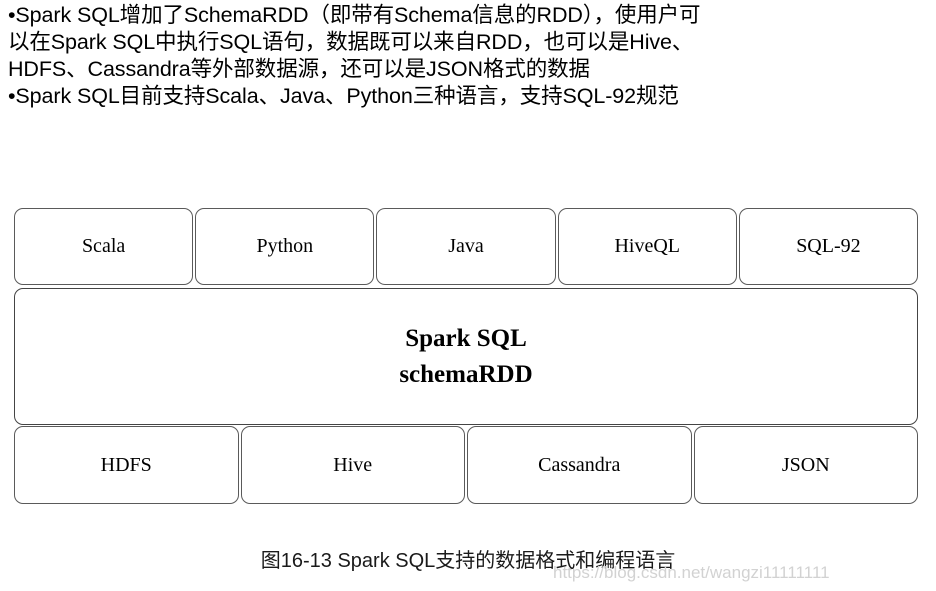  What do you see at coordinates (805, 465) in the screenshot?
I see `diagram-node-json: JSON` at bounding box center [805, 465].